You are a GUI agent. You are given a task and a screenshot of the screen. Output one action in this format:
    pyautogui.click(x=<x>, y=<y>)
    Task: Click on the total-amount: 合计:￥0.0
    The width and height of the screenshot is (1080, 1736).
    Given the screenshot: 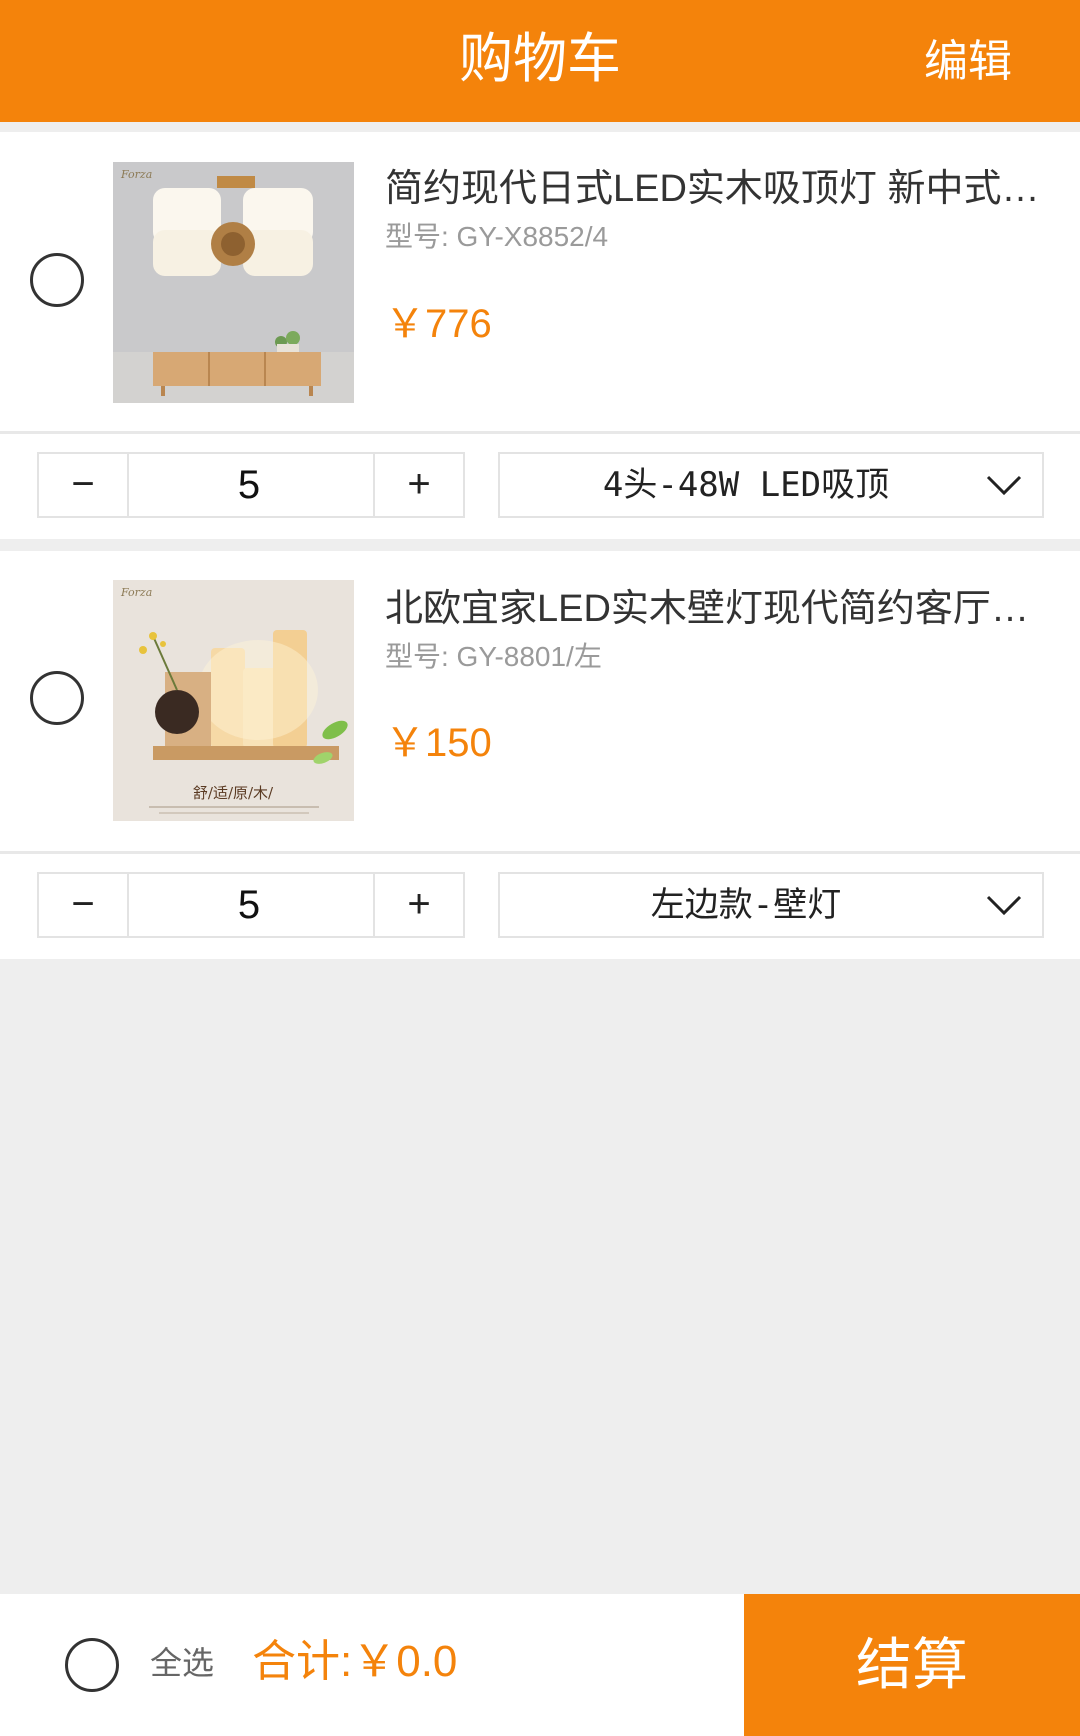 What is the action you would take?
    pyautogui.click(x=355, y=1661)
    